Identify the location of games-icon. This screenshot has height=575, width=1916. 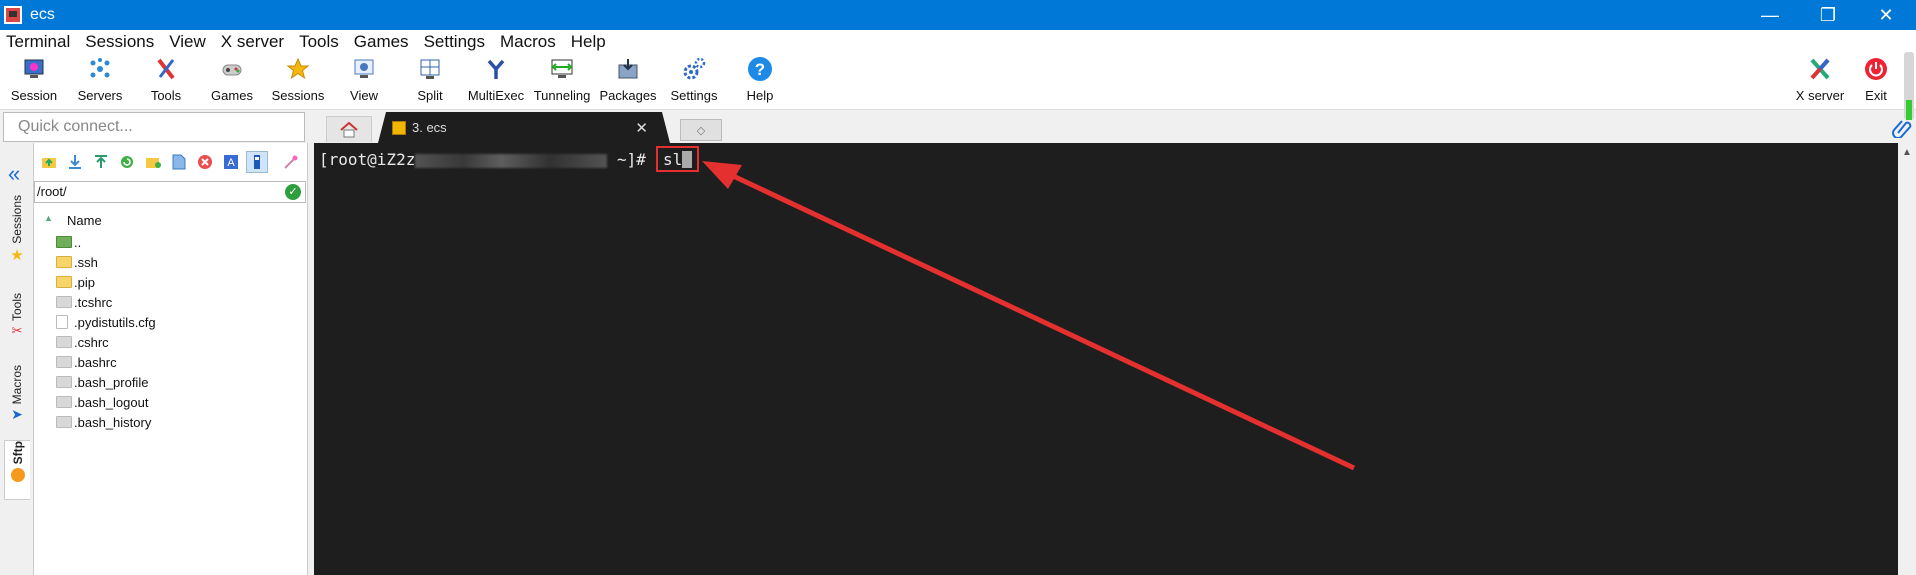
(232, 69).